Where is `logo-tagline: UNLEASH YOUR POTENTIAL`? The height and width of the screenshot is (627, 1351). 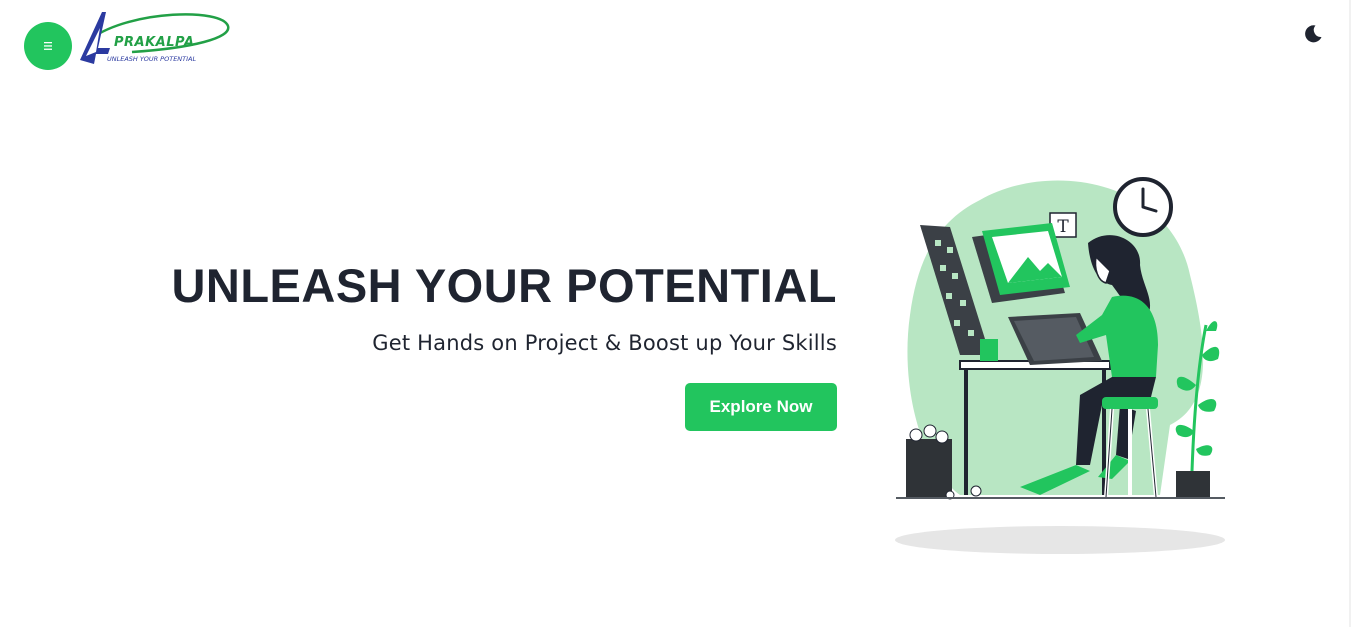 logo-tagline: UNLEASH YOUR POTENTIAL is located at coordinates (152, 59).